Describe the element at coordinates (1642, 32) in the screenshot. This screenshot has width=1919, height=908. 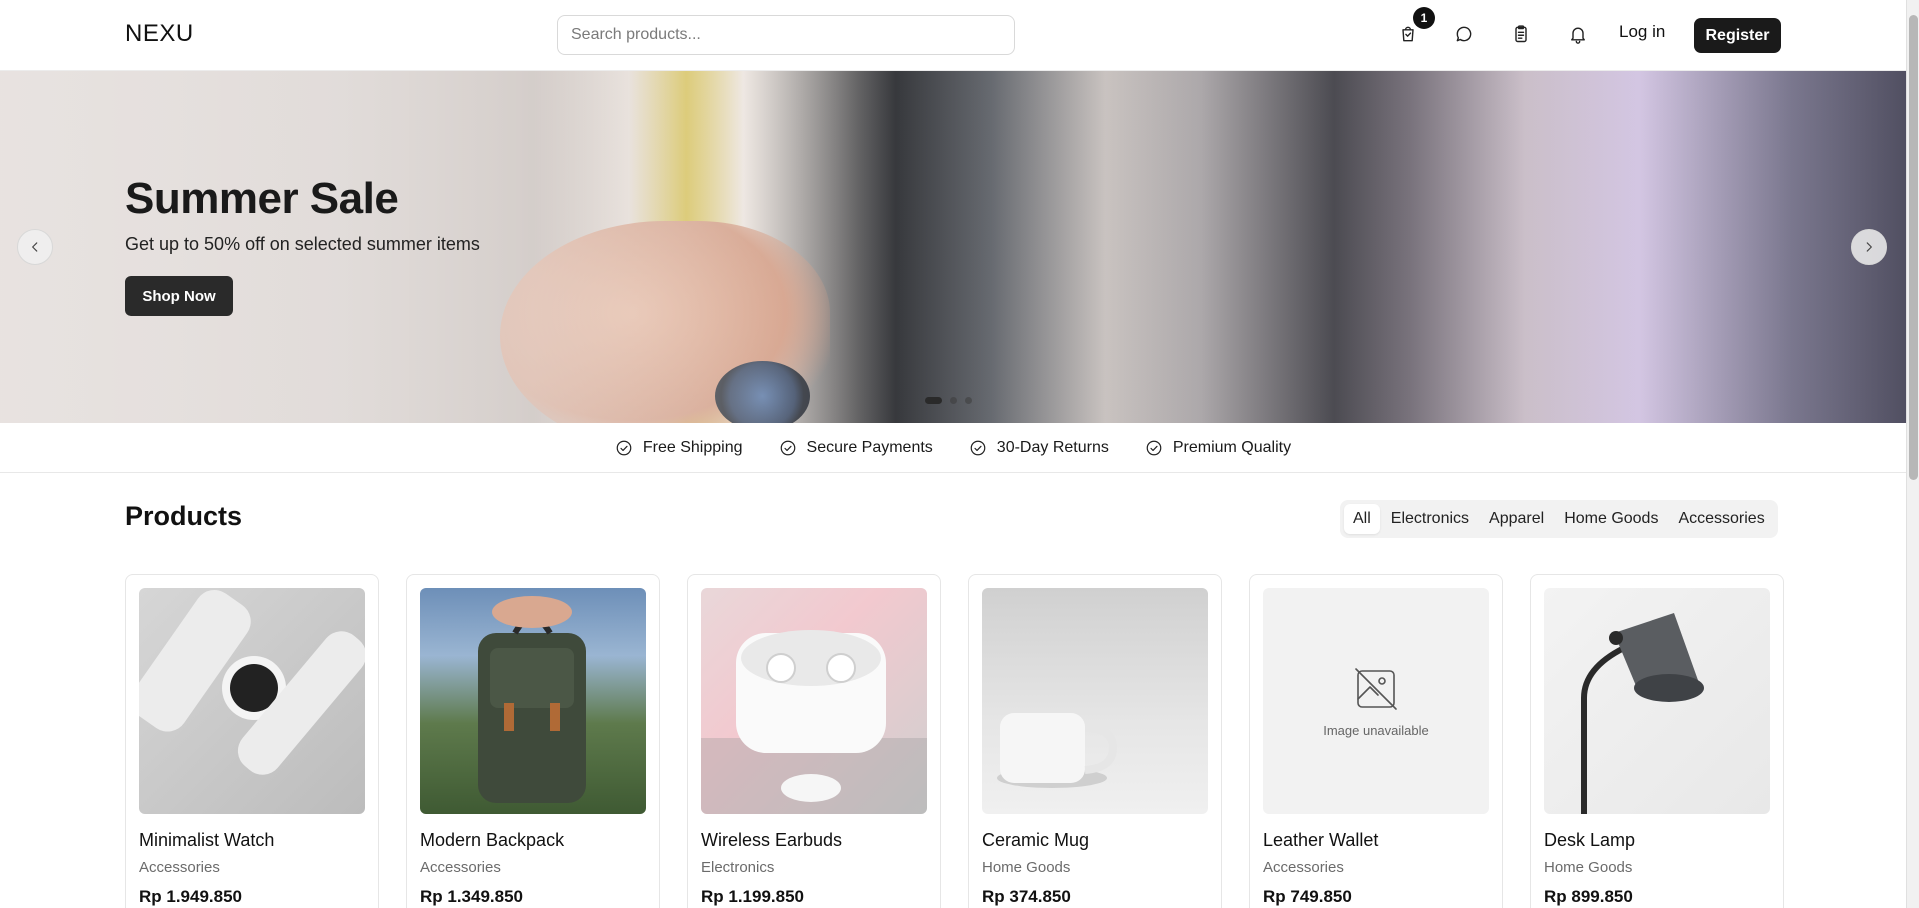
I see `login-link: Log in` at that location.